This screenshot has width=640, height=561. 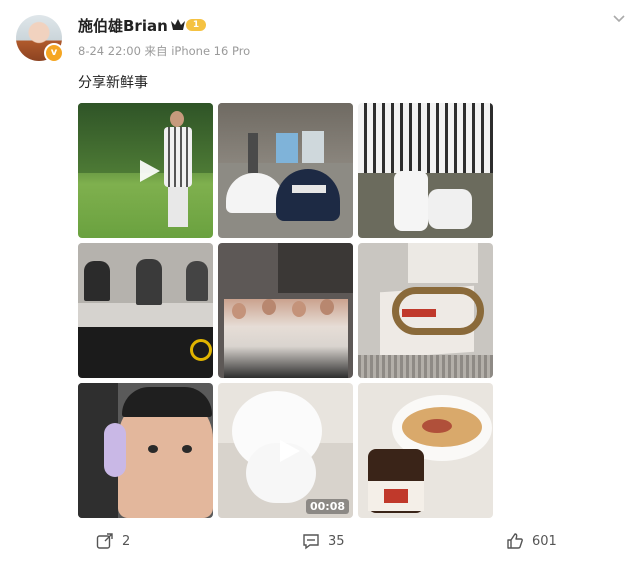 What do you see at coordinates (164, 51) in the screenshot?
I see `post-meta: 8-24 22:00 来自 iPhone 16 Pro` at bounding box center [164, 51].